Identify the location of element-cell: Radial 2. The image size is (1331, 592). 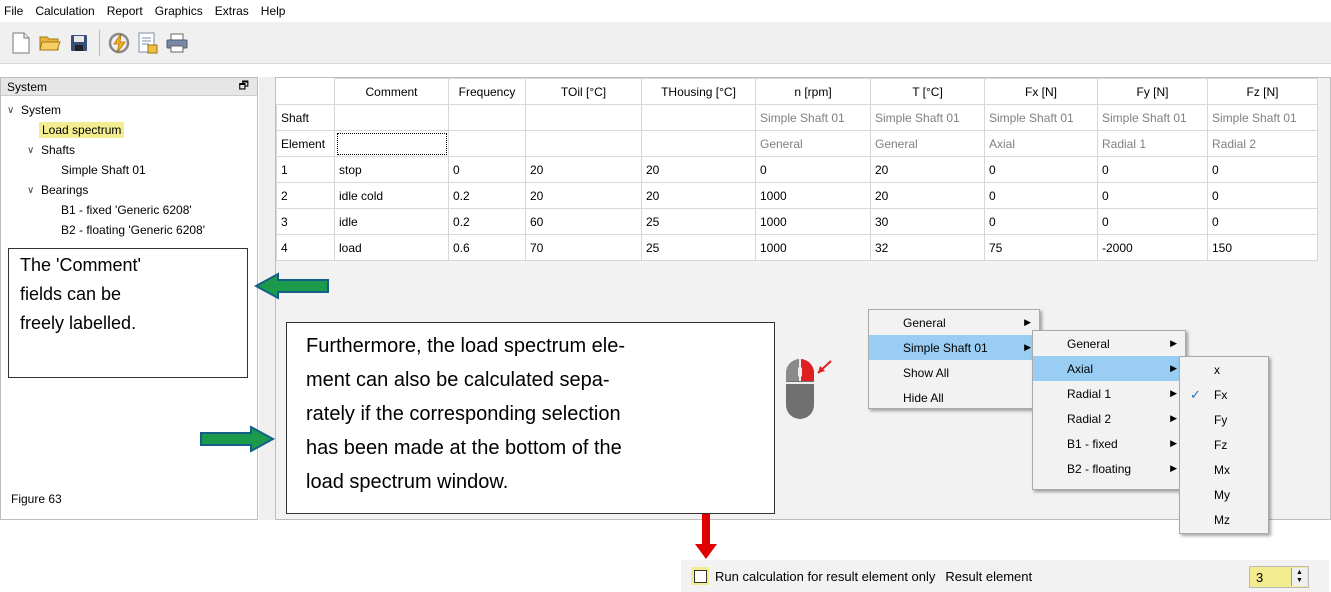
(1262, 143).